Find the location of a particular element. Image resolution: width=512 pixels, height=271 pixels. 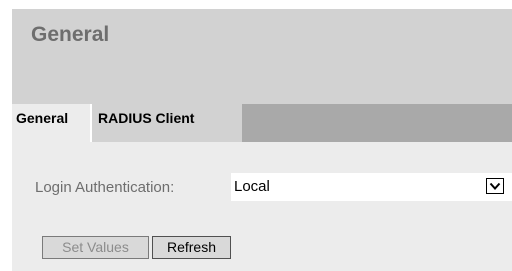

login-authentication-label: Login Authentication: is located at coordinates (105, 187).